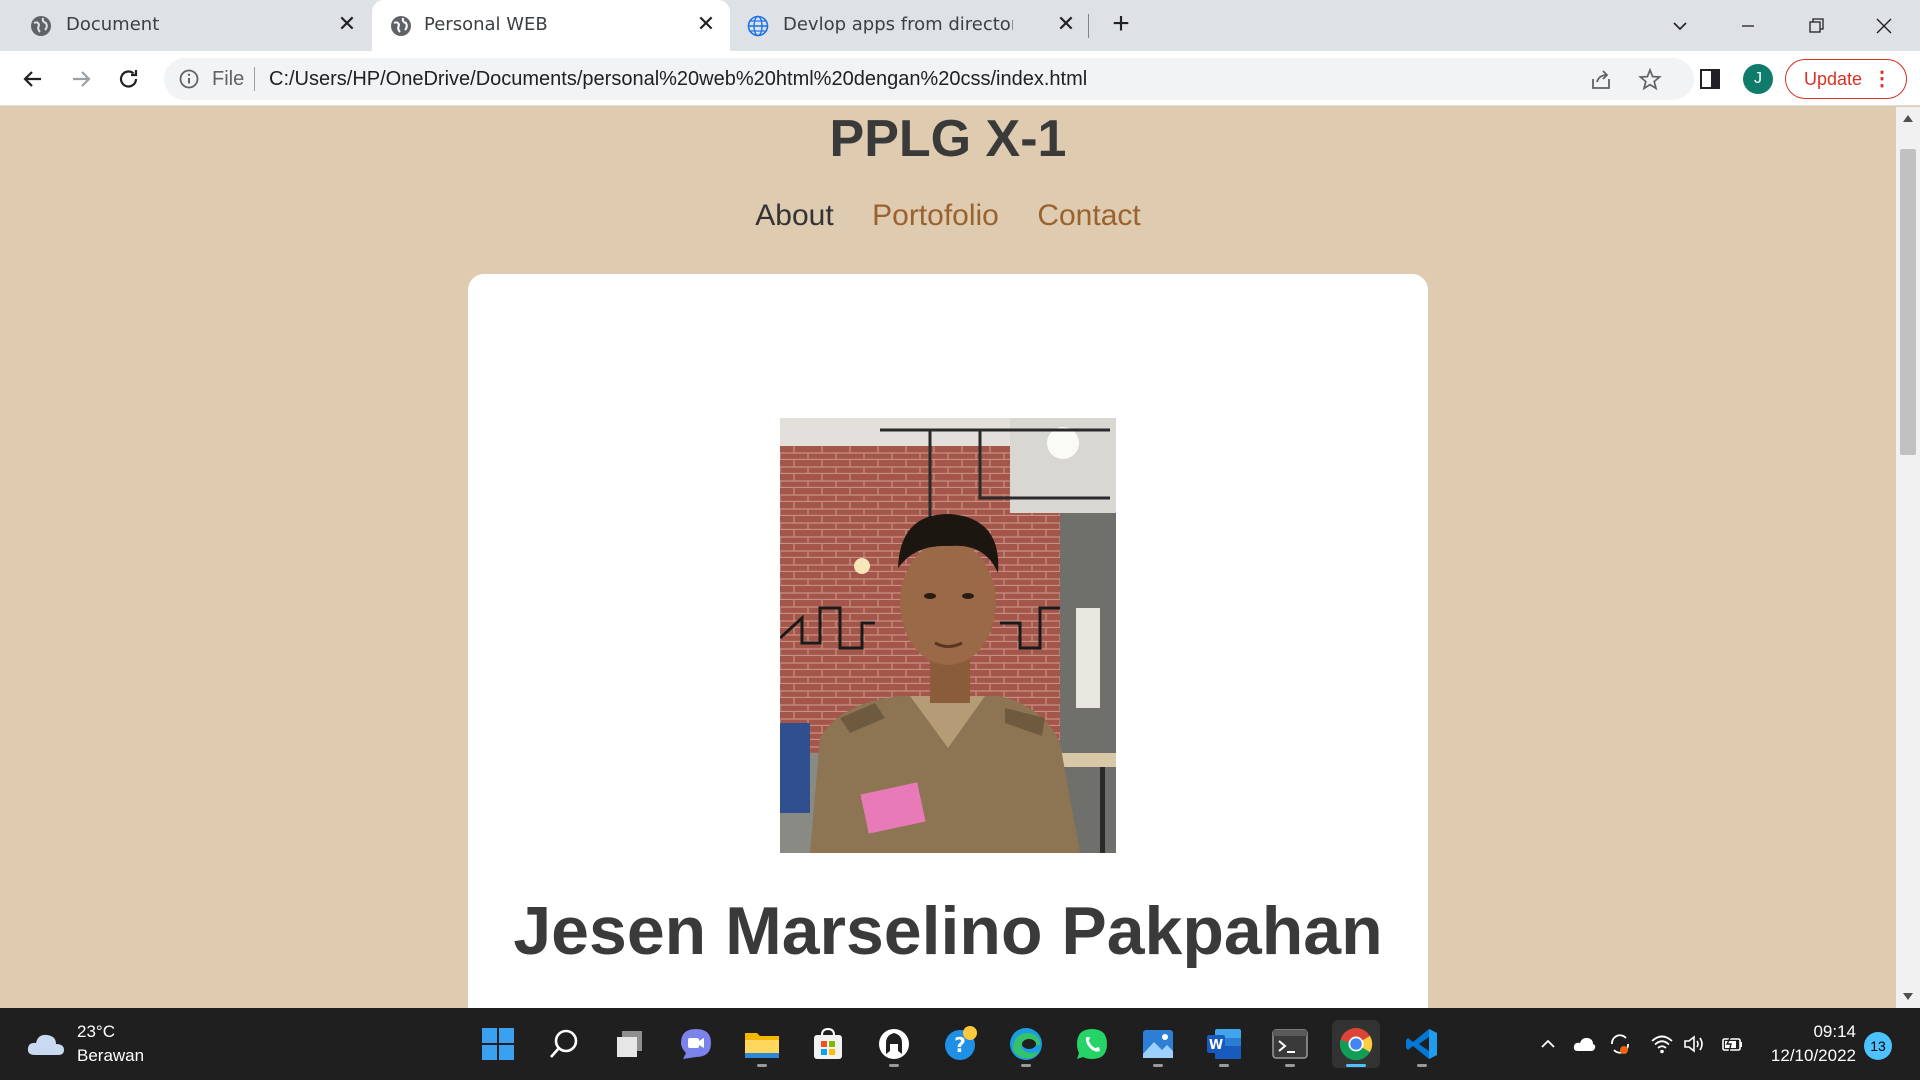  Describe the element at coordinates (948, 931) in the screenshot. I see `person-name: Jesen Marselino Pakpahan` at that location.